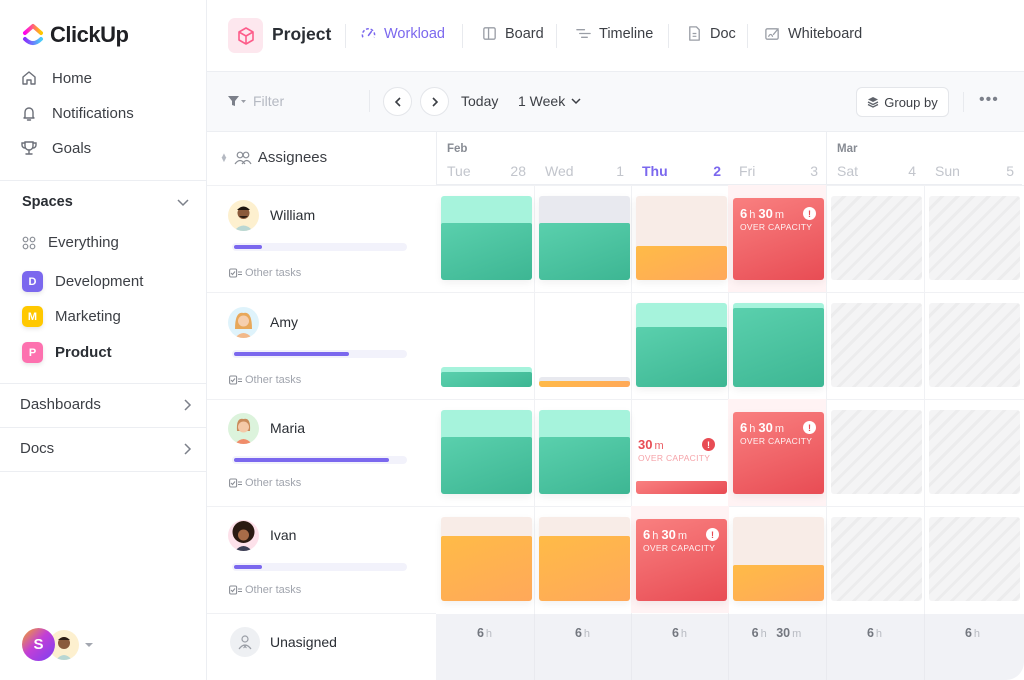 The height and width of the screenshot is (680, 1024). I want to click on space-everything: Everything, so click(70, 242).